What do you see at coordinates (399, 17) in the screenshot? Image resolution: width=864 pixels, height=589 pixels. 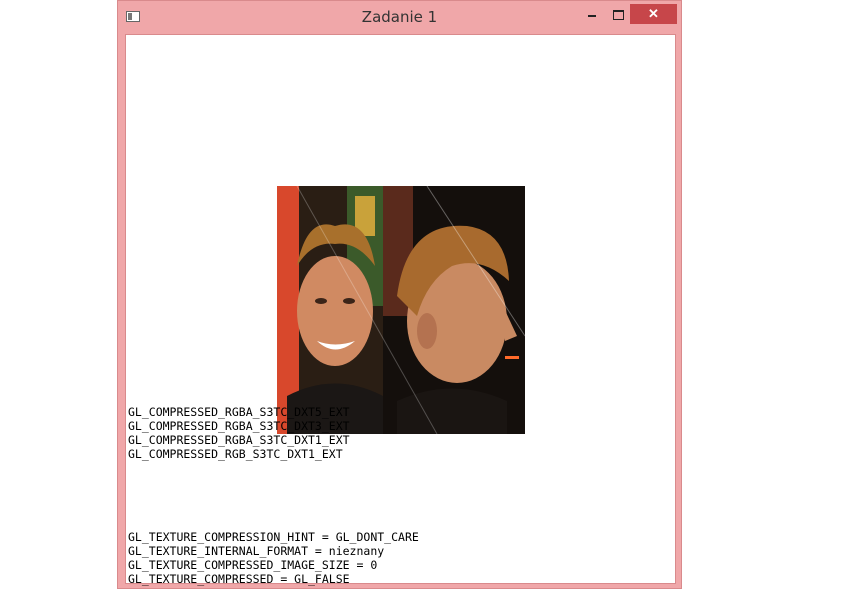 I see `title-bar: Zadanie 1 ✕` at bounding box center [399, 17].